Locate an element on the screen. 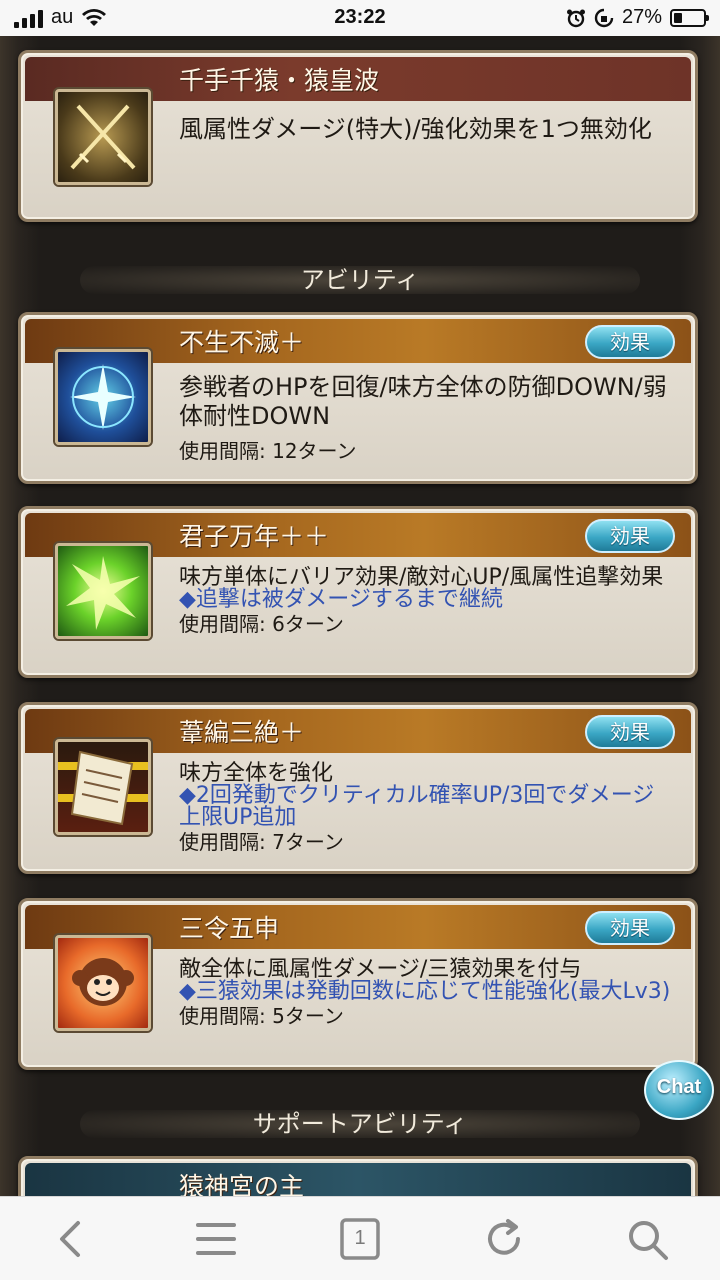 The width and height of the screenshot is (720, 1280). ability-effect-text: 味方全体を強化 is located at coordinates (256, 773).